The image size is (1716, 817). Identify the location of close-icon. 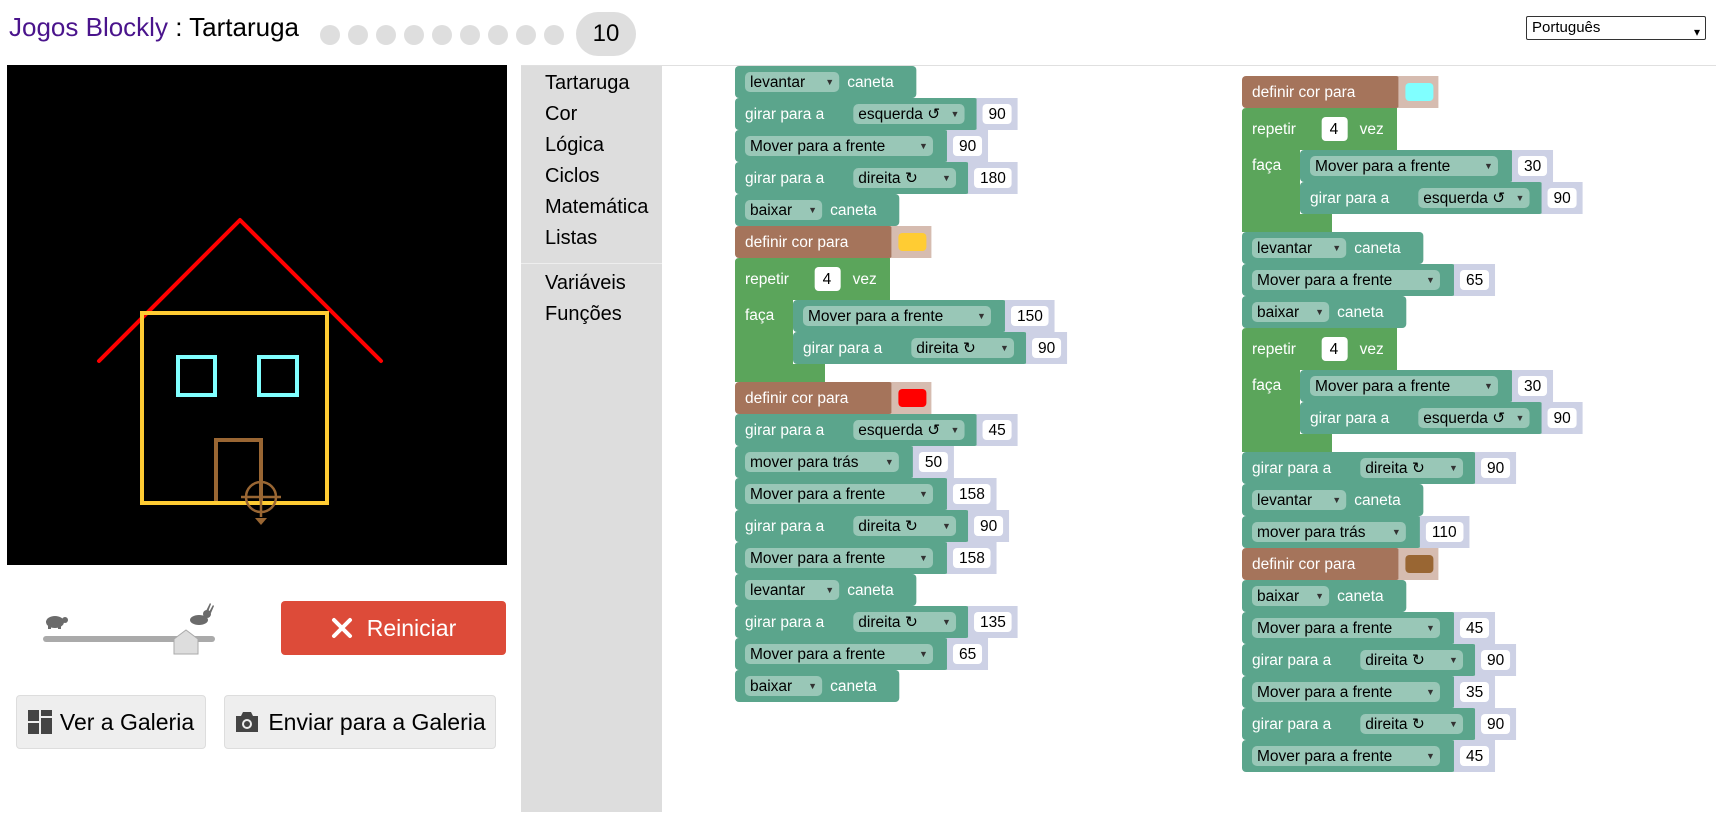
(345, 628).